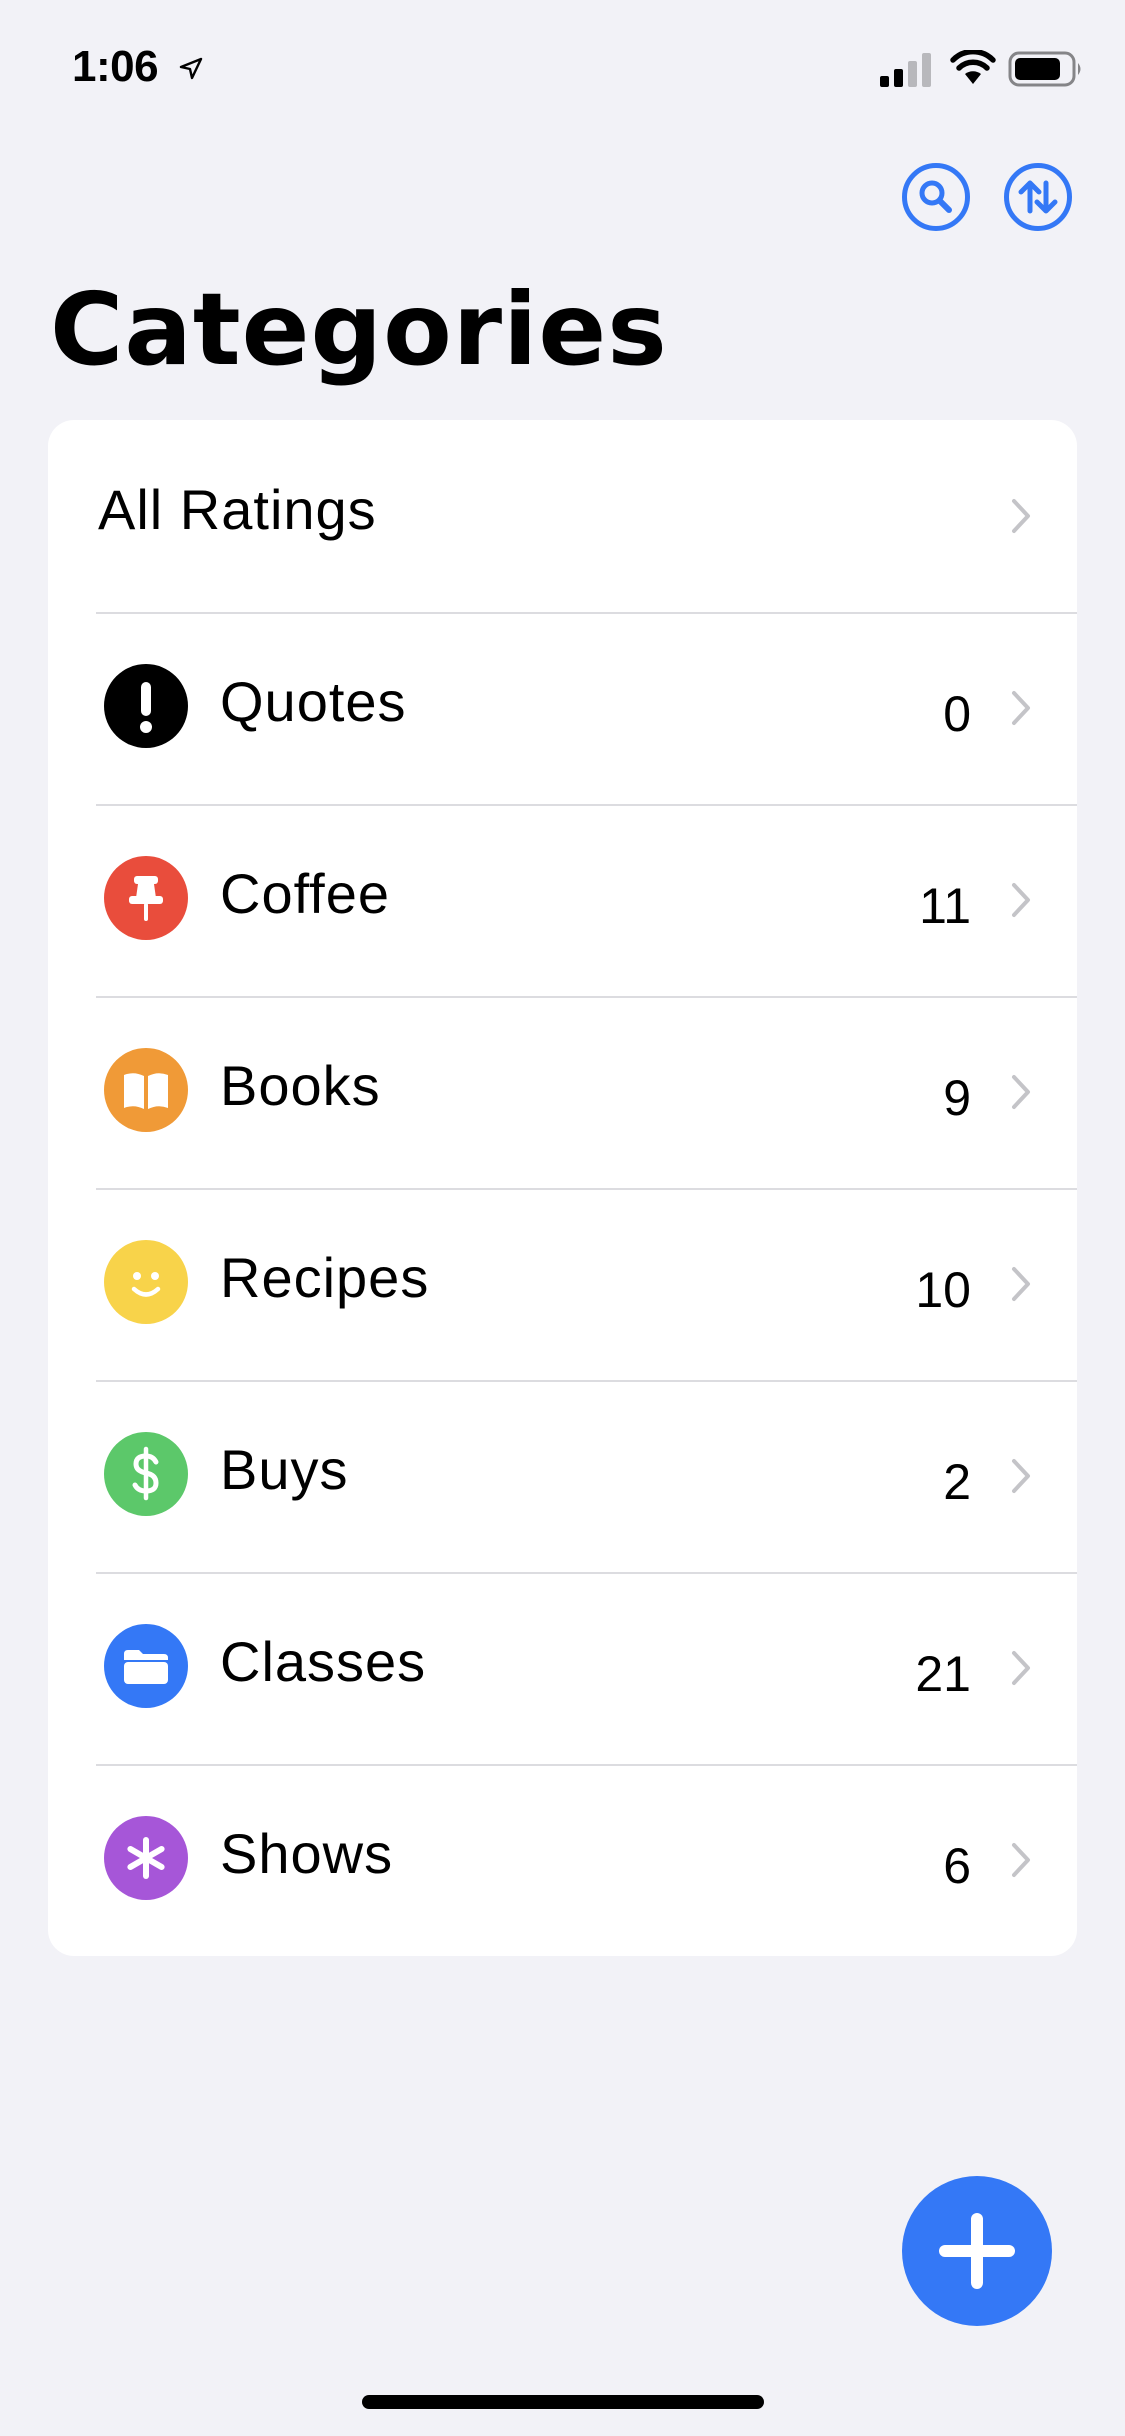 This screenshot has height=2436, width=1125. Describe the element at coordinates (957, 1482) in the screenshot. I see `category-count: 2` at that location.